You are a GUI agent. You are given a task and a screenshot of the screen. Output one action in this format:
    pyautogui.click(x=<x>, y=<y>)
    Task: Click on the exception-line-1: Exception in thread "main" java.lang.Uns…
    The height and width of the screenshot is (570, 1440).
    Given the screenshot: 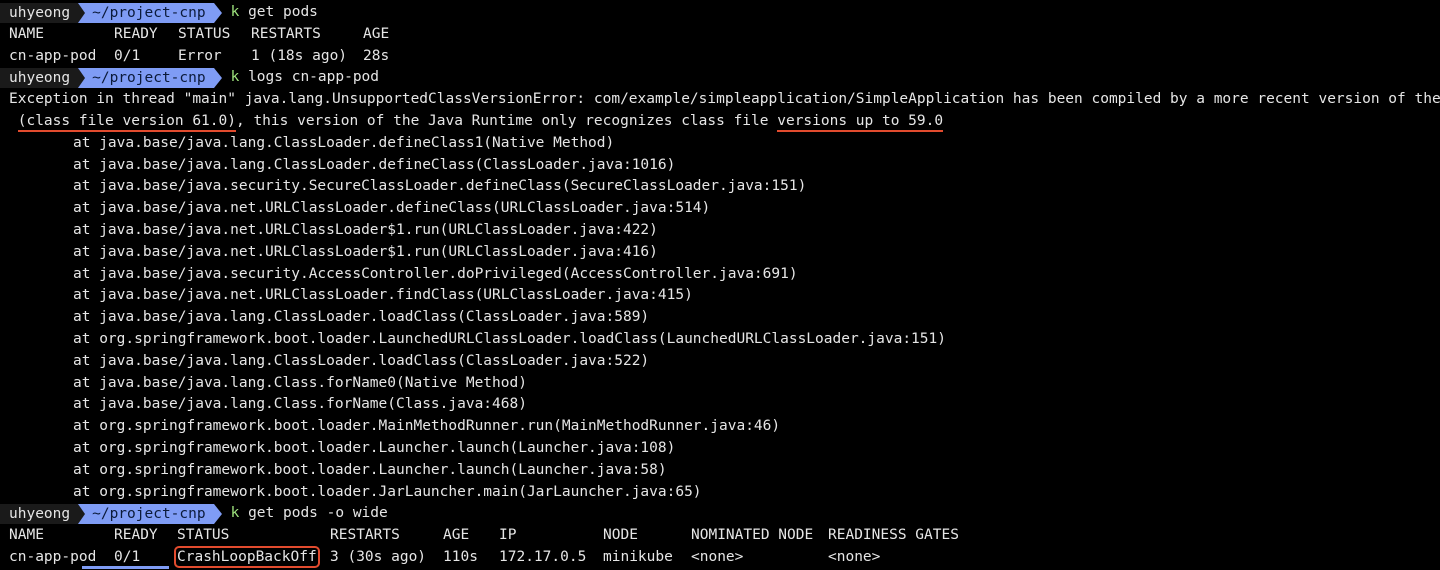 What is the action you would take?
    pyautogui.click(x=724, y=99)
    